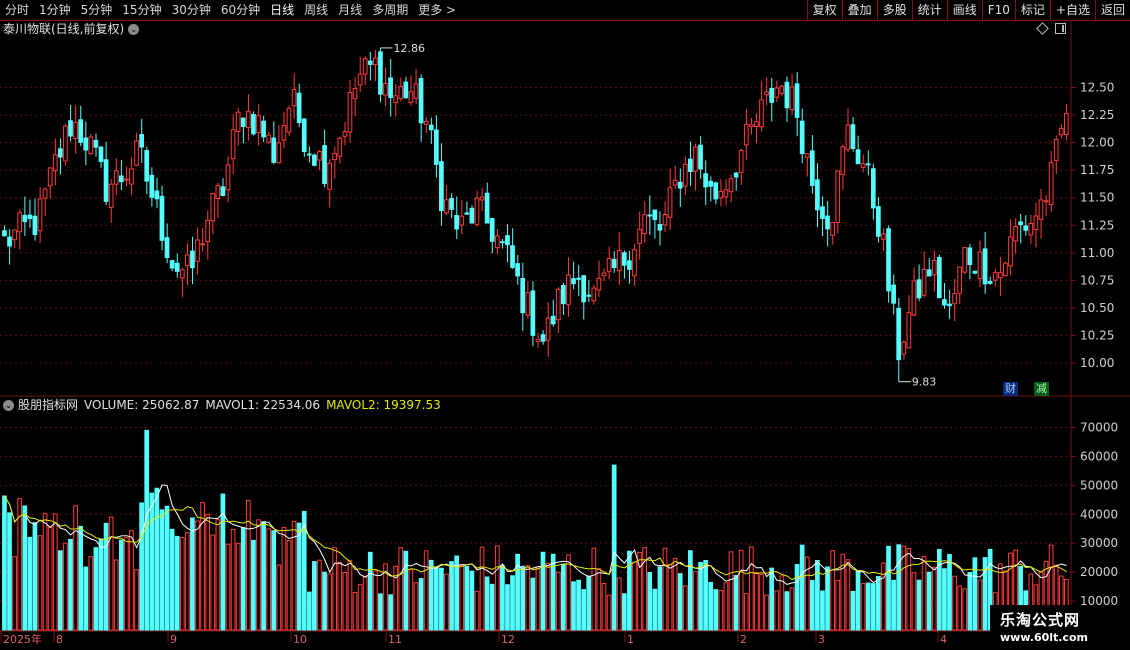  What do you see at coordinates (410, 48) in the screenshot?
I see `high-price-label: 12.86` at bounding box center [410, 48].